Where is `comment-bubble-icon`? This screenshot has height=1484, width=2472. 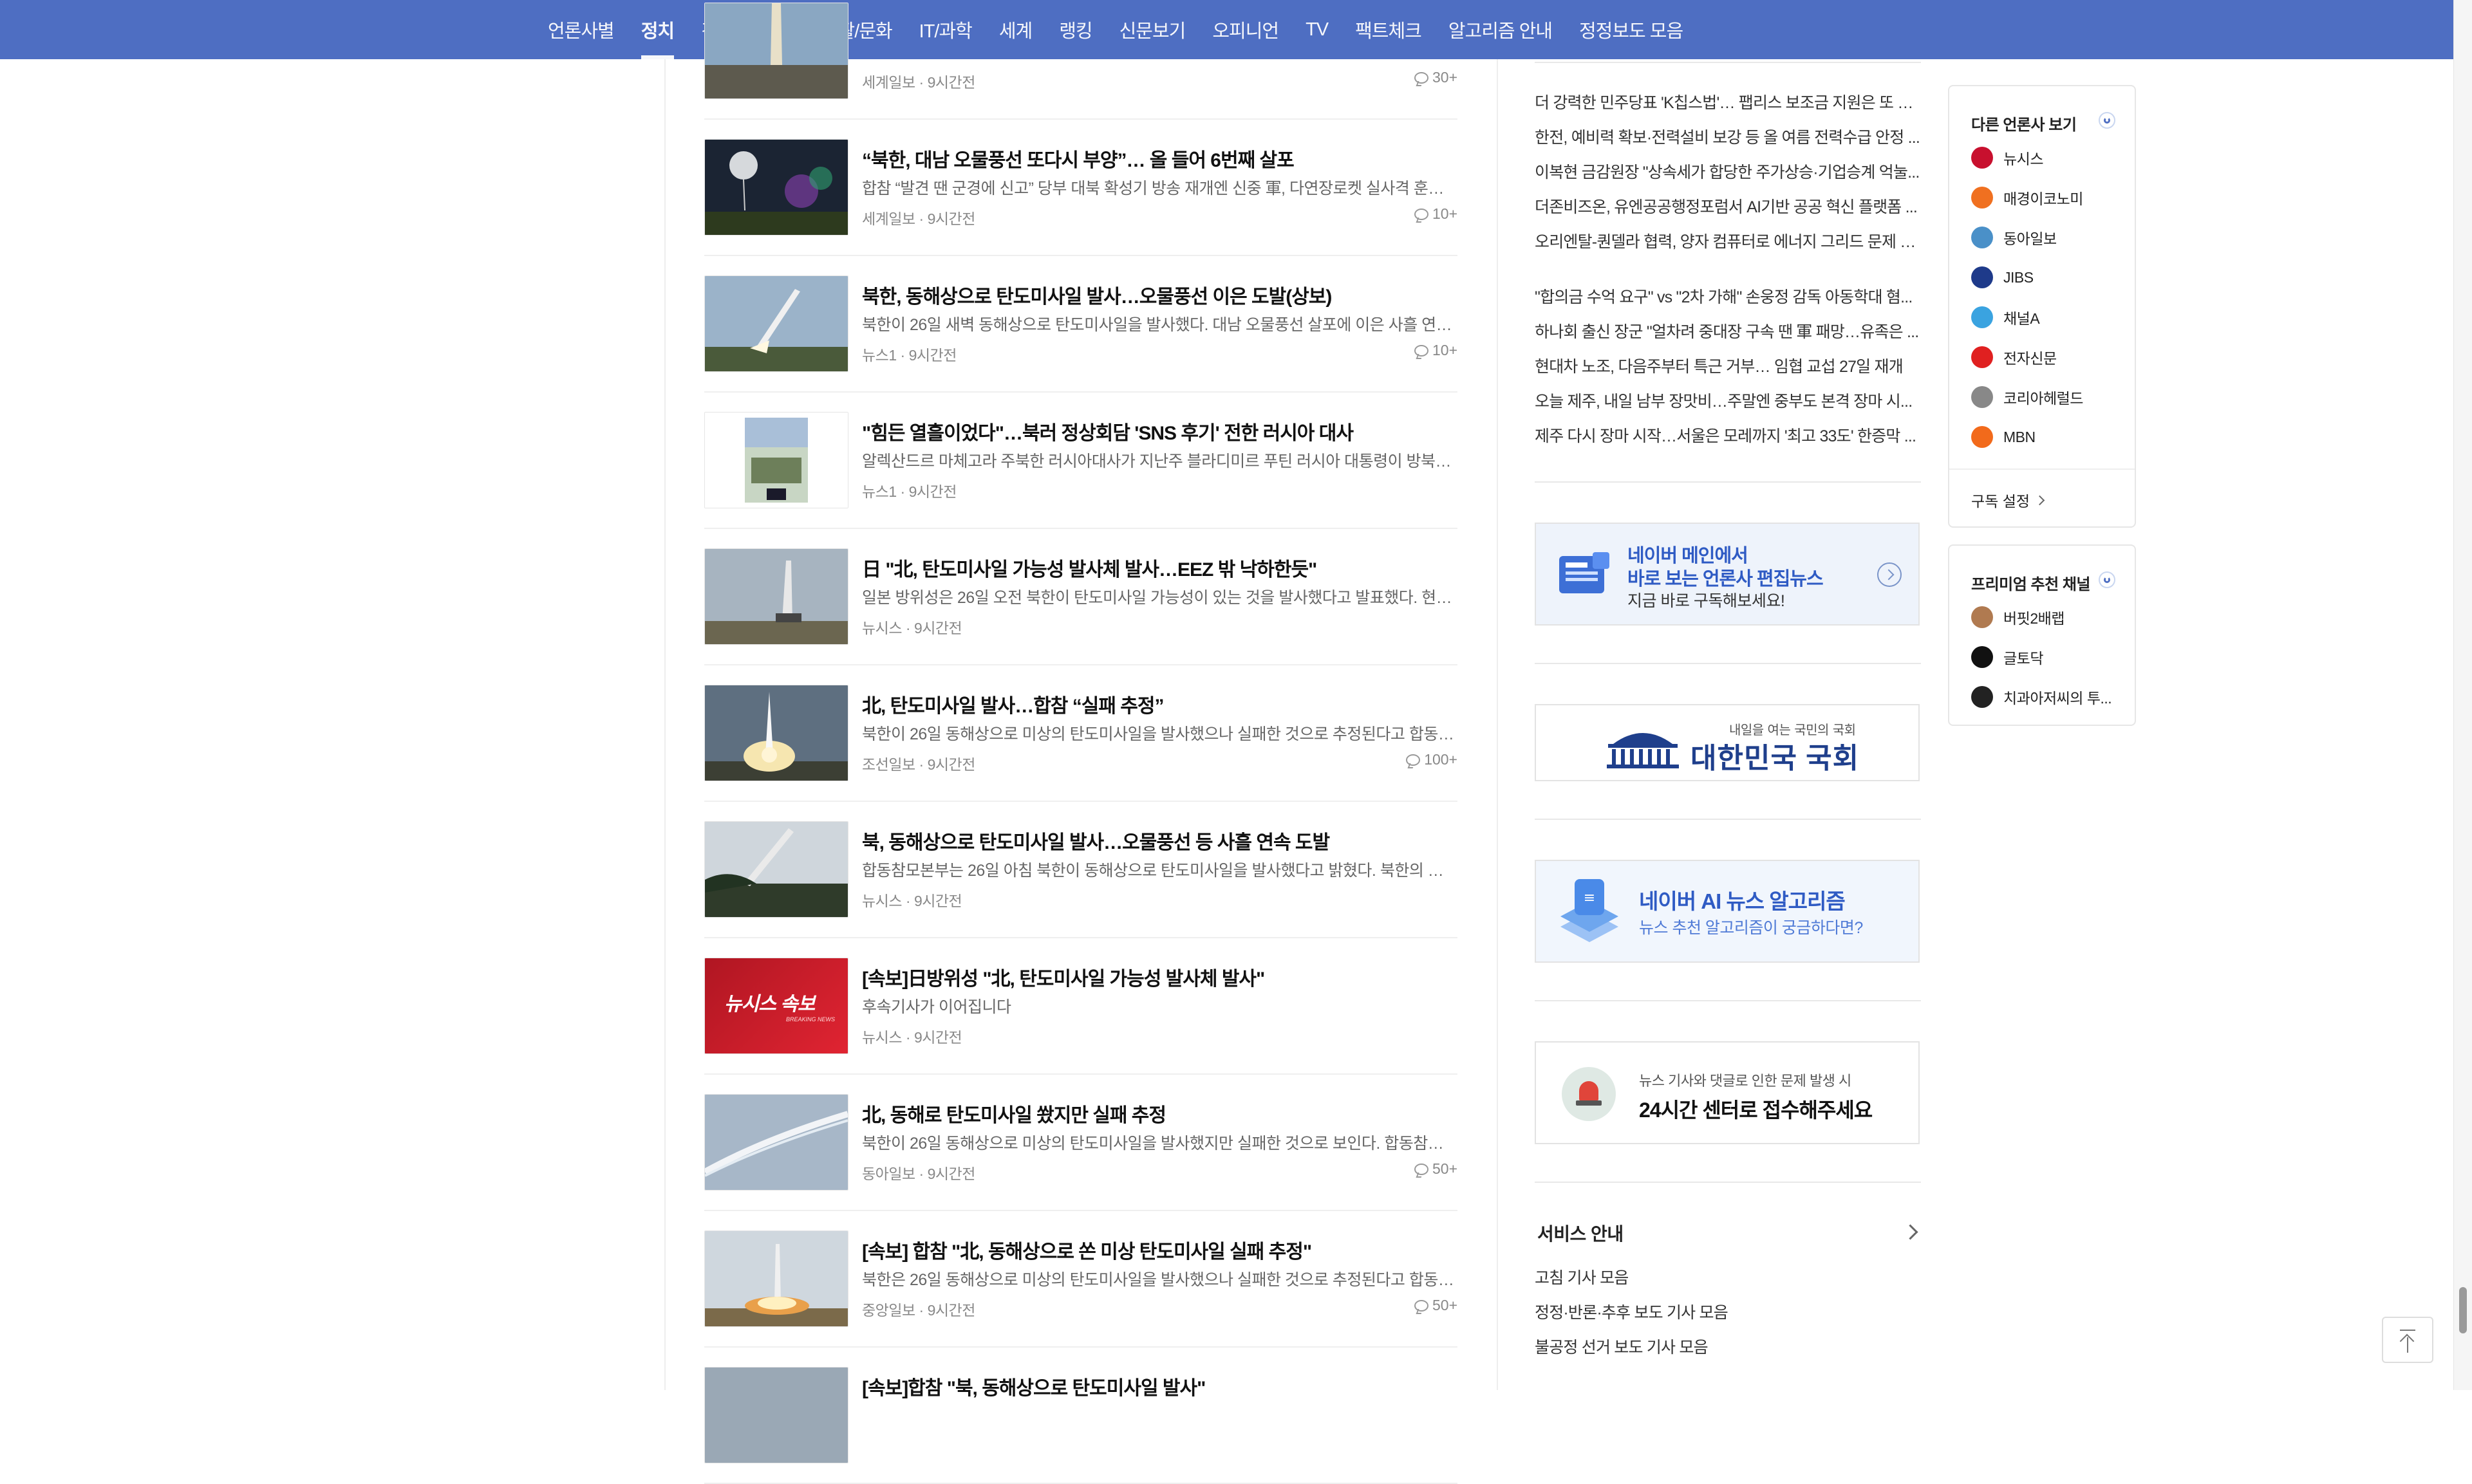 comment-bubble-icon is located at coordinates (1421, 77).